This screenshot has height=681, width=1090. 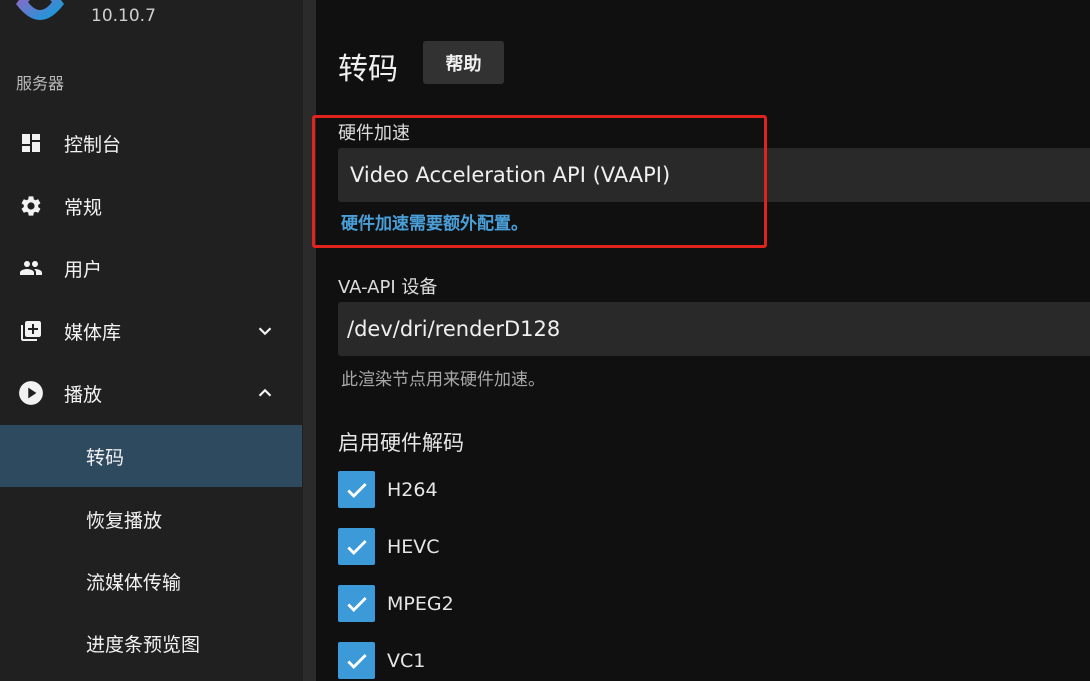 What do you see at coordinates (124, 520) in the screenshot?
I see `sidebar-subitem-label: 恢复播放` at bounding box center [124, 520].